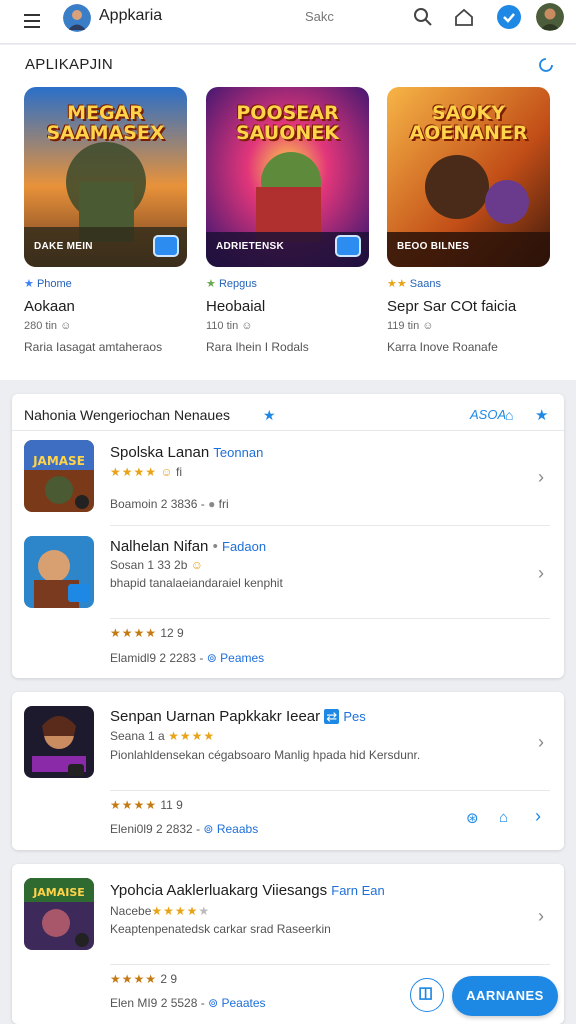 Image resolution: width=576 pixels, height=1024 pixels. What do you see at coordinates (397, 284) in the screenshot?
I see `star-icon: ★★` at bounding box center [397, 284].